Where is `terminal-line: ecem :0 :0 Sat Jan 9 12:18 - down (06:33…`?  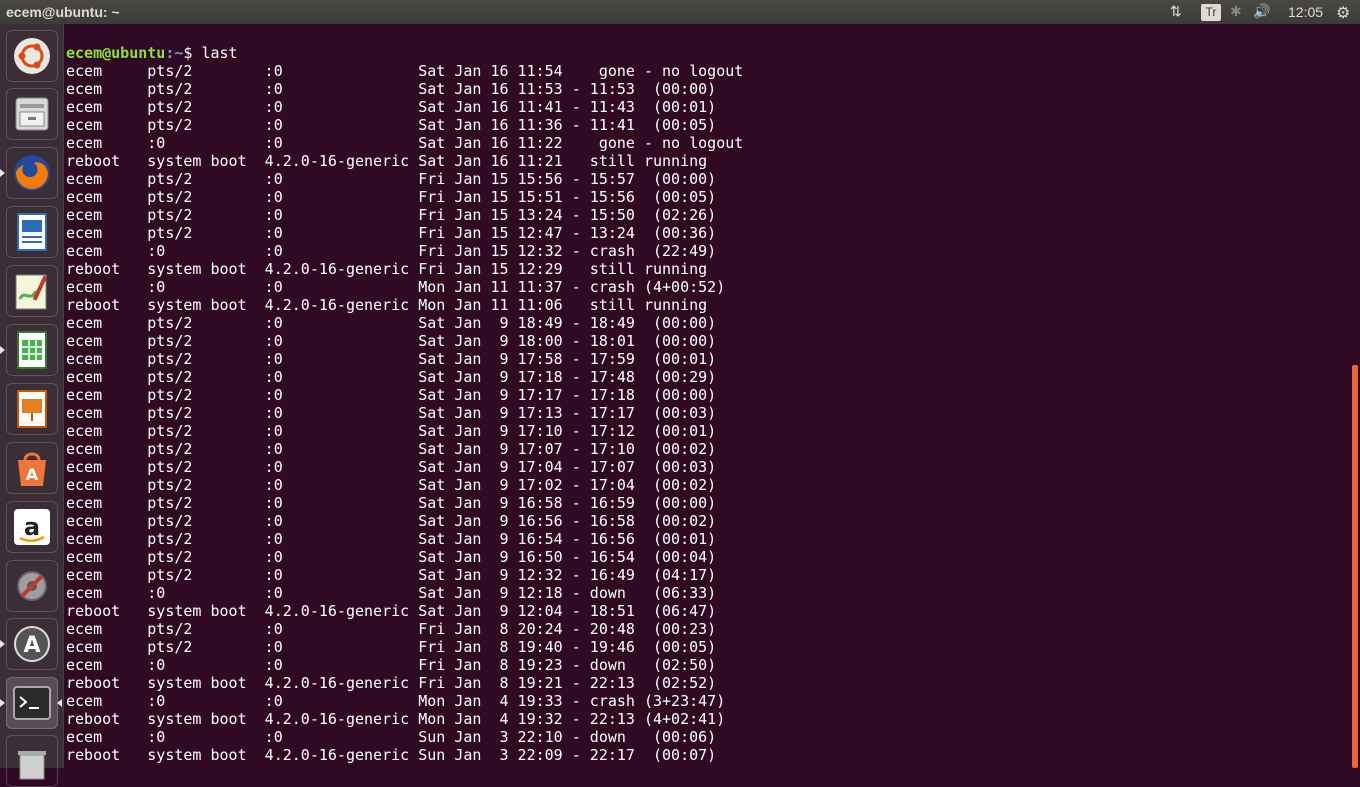 terminal-line: ecem :0 :0 Sat Jan 9 12:18 - down (06:33… is located at coordinates (391, 593).